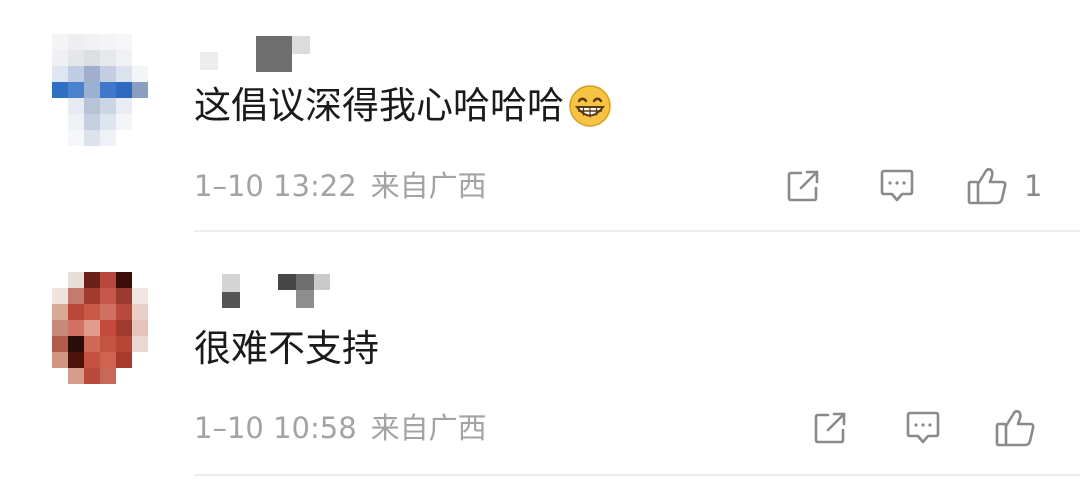 The image size is (1080, 482). Describe the element at coordinates (540, 428) in the screenshot. I see `comment-actions` at that location.